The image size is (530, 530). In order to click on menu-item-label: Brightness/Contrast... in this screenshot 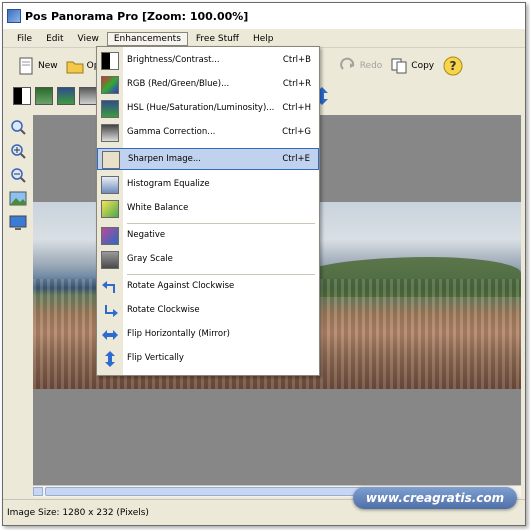, I will do `click(173, 60)`.